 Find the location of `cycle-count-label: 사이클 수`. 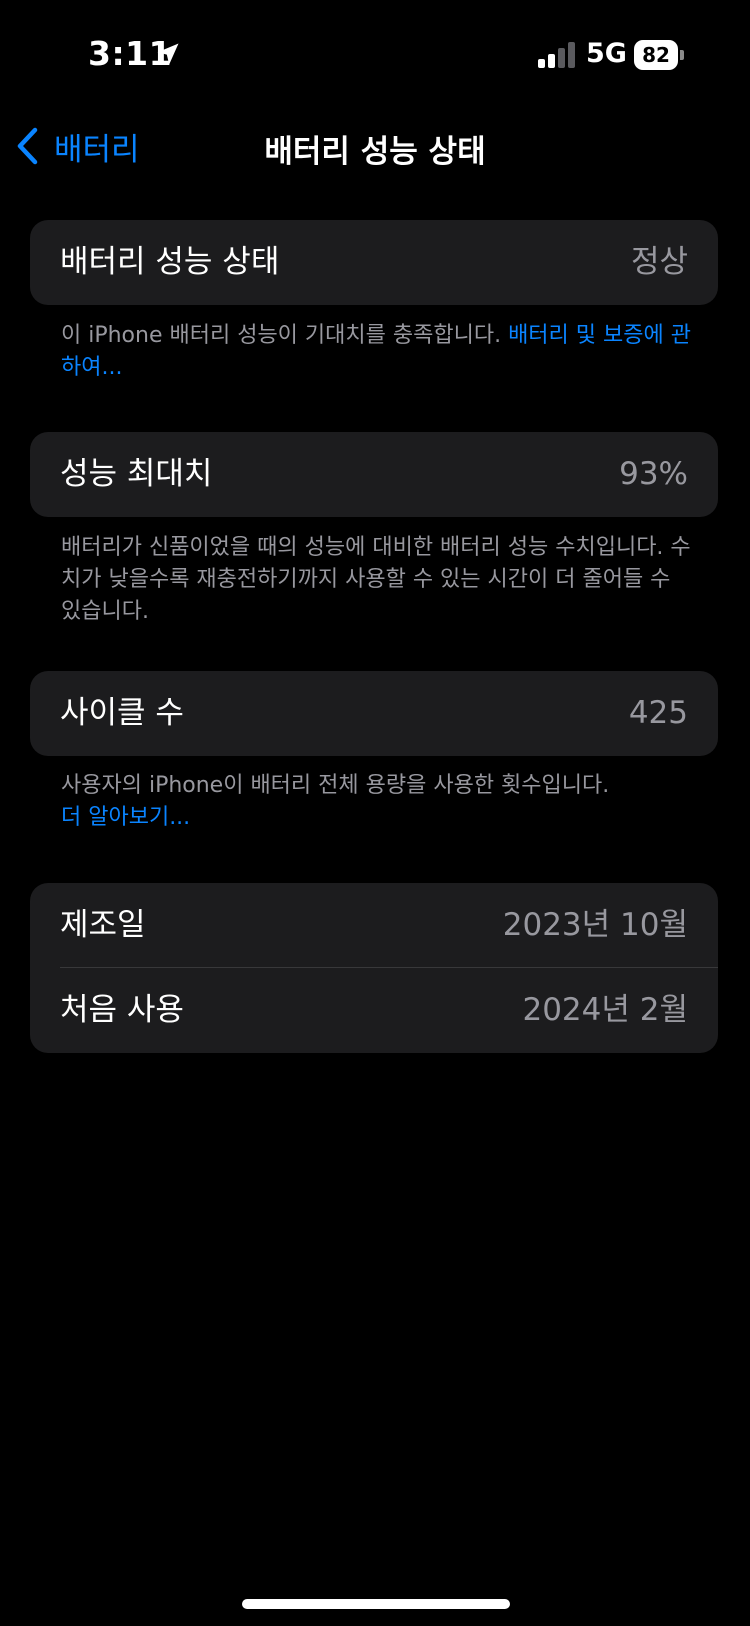

cycle-count-label: 사이클 수 is located at coordinates (122, 713).